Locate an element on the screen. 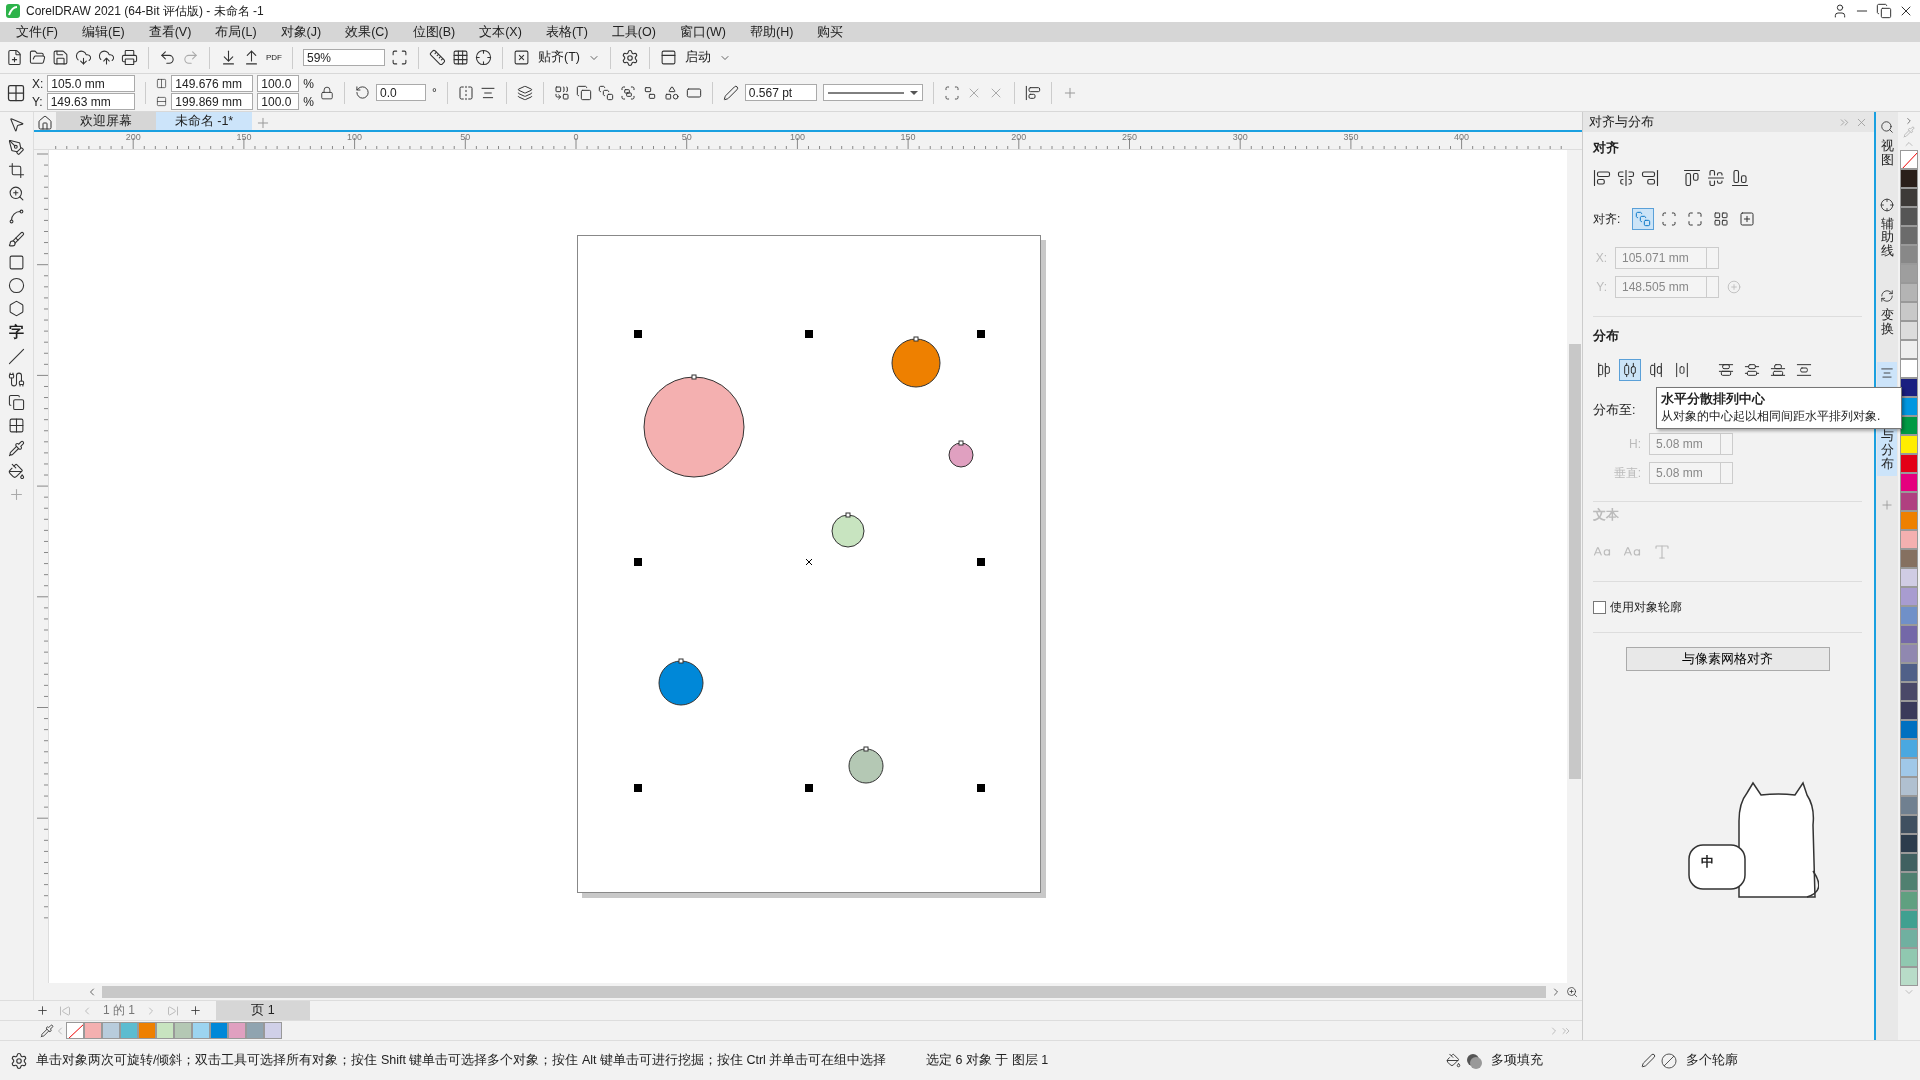  snap-button: 贴齐(T) is located at coordinates (559, 57).